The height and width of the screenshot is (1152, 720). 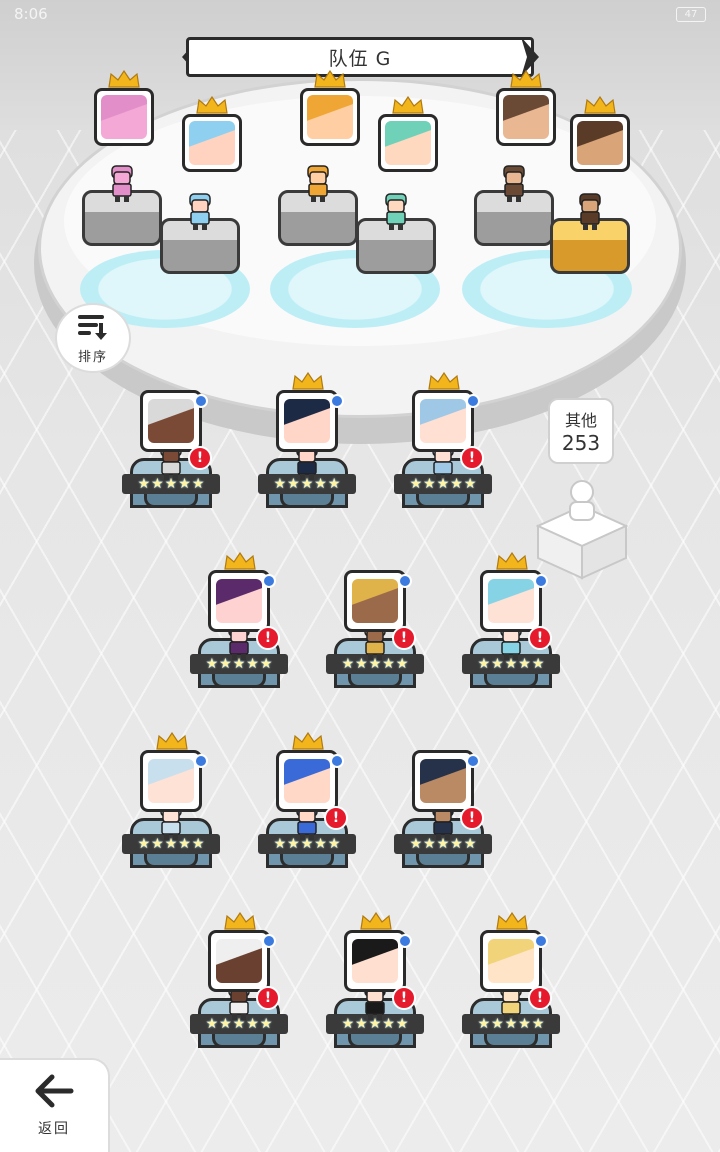 I want to click on others-pedestal-icon, so click(x=582, y=528).